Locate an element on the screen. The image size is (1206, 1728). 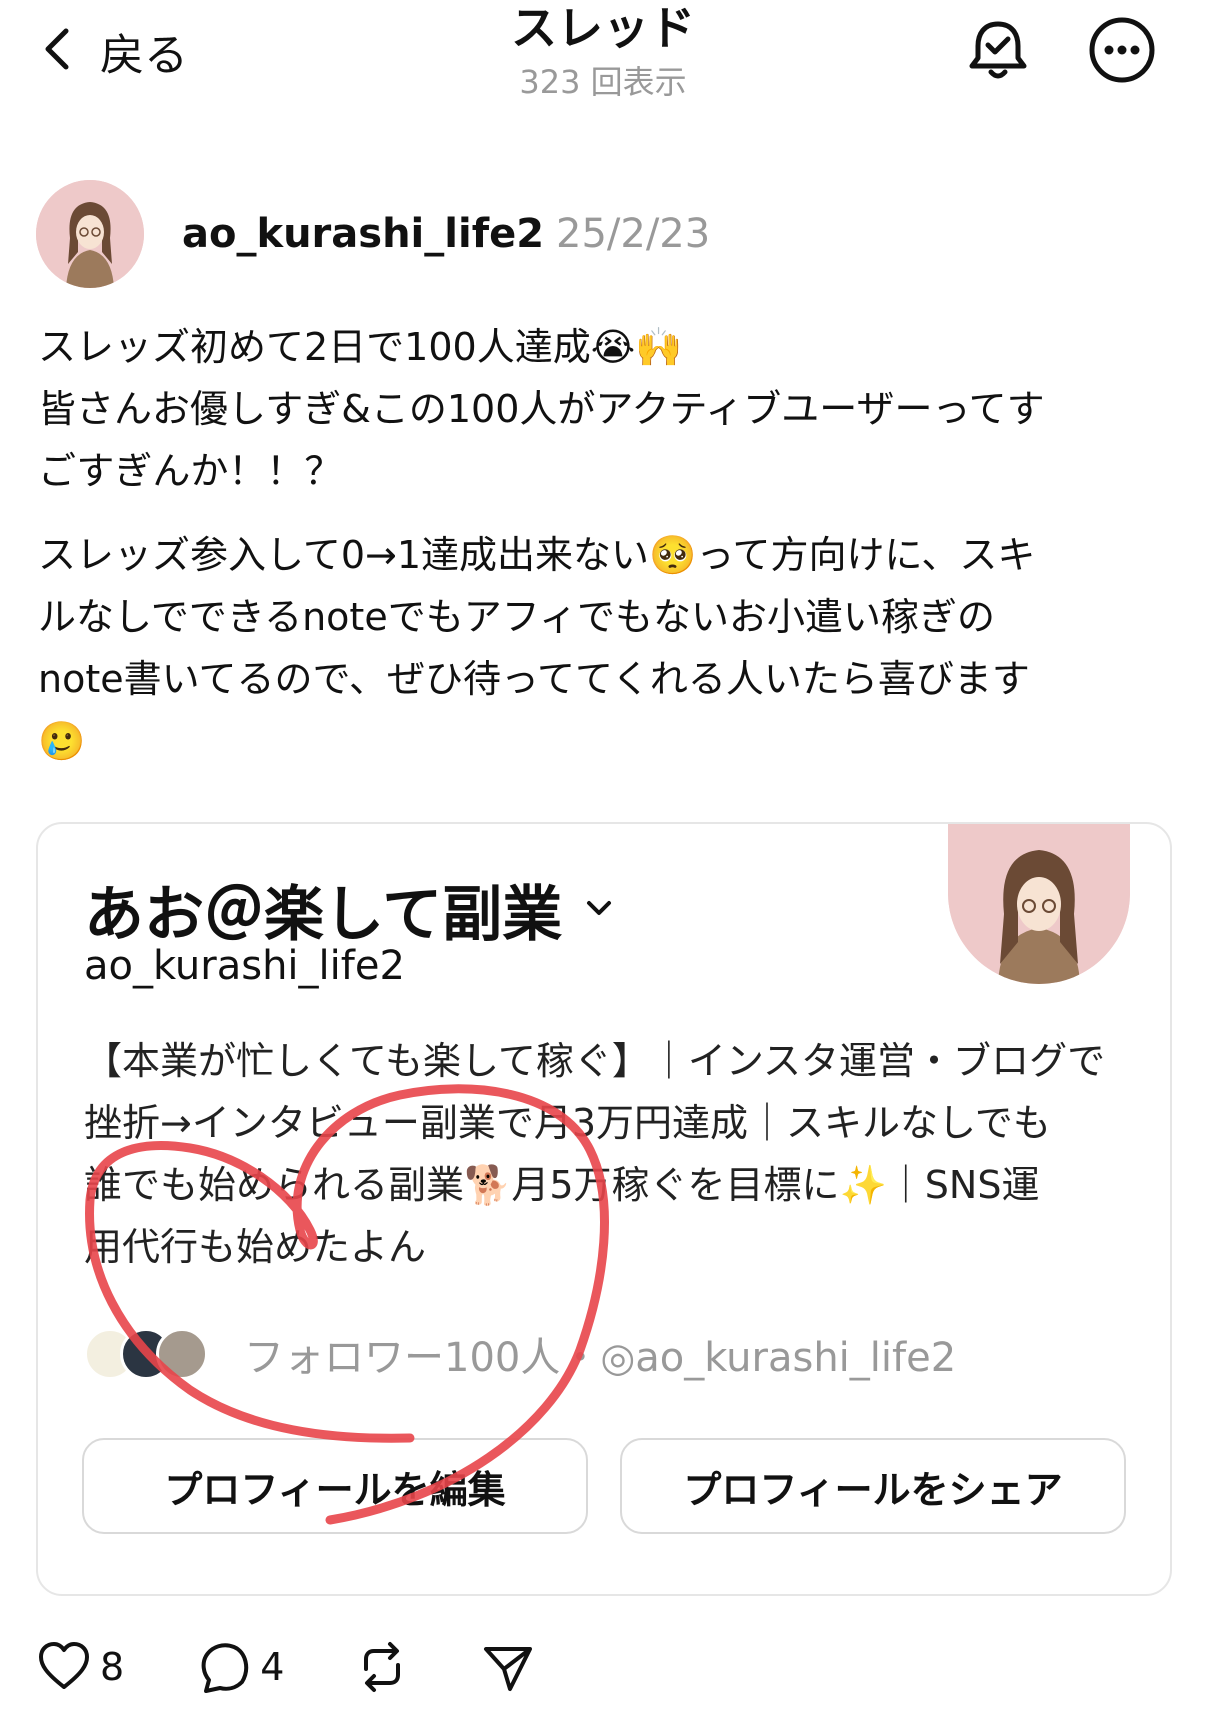
author-avatar is located at coordinates (90, 234).